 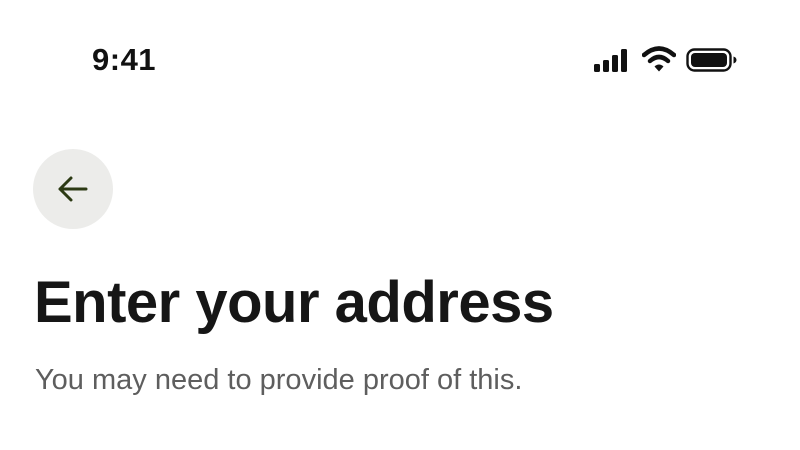 I want to click on status-icons, so click(x=669, y=60).